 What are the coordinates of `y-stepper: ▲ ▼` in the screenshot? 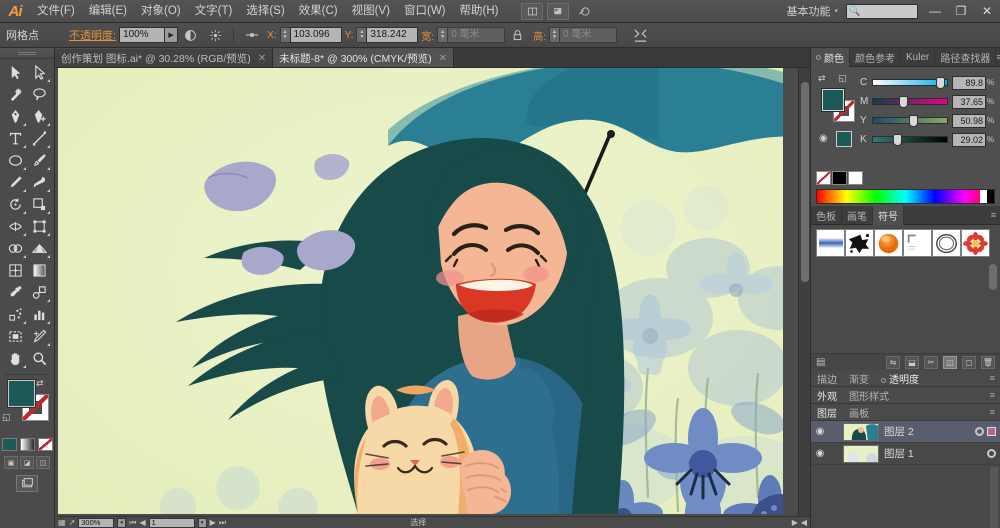 It's located at (361, 35).